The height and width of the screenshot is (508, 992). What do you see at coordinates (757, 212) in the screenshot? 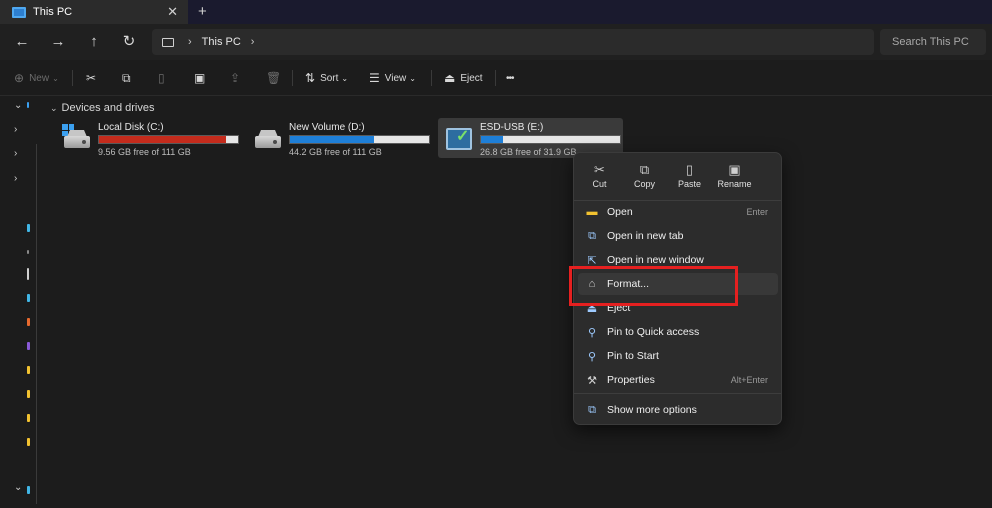
I see `menu-item-shortcut: Enter` at bounding box center [757, 212].